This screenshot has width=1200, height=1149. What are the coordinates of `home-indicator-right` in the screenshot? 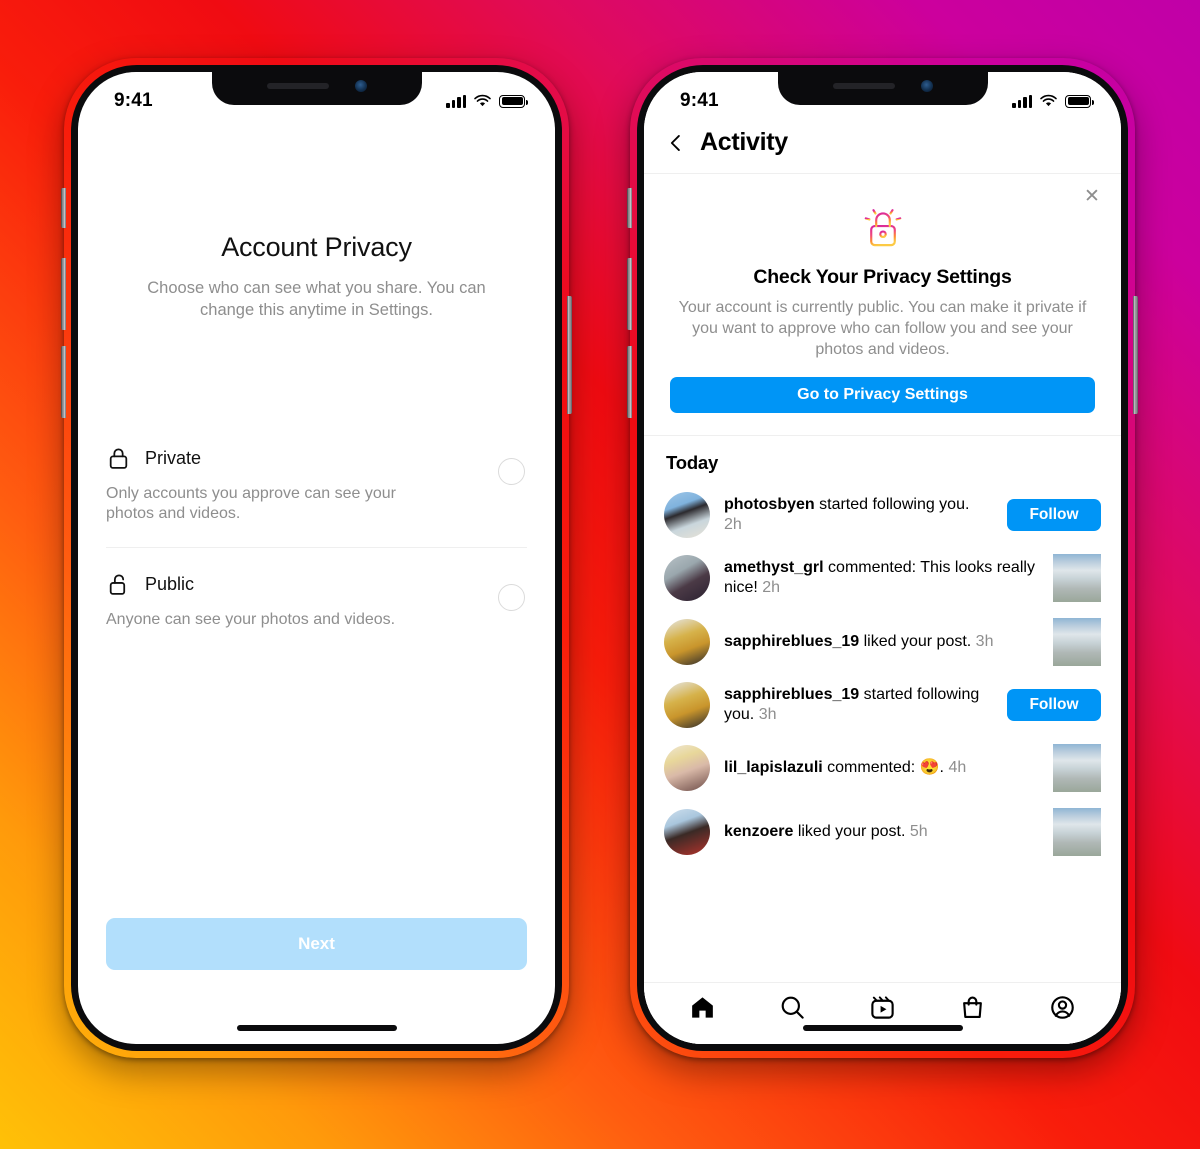 It's located at (882, 1028).